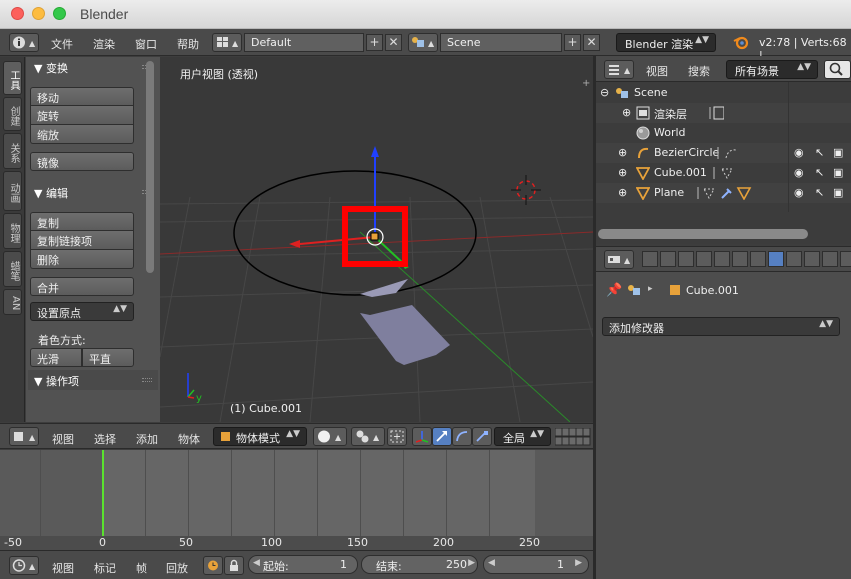  I want to click on preview-range-button, so click(213, 565).